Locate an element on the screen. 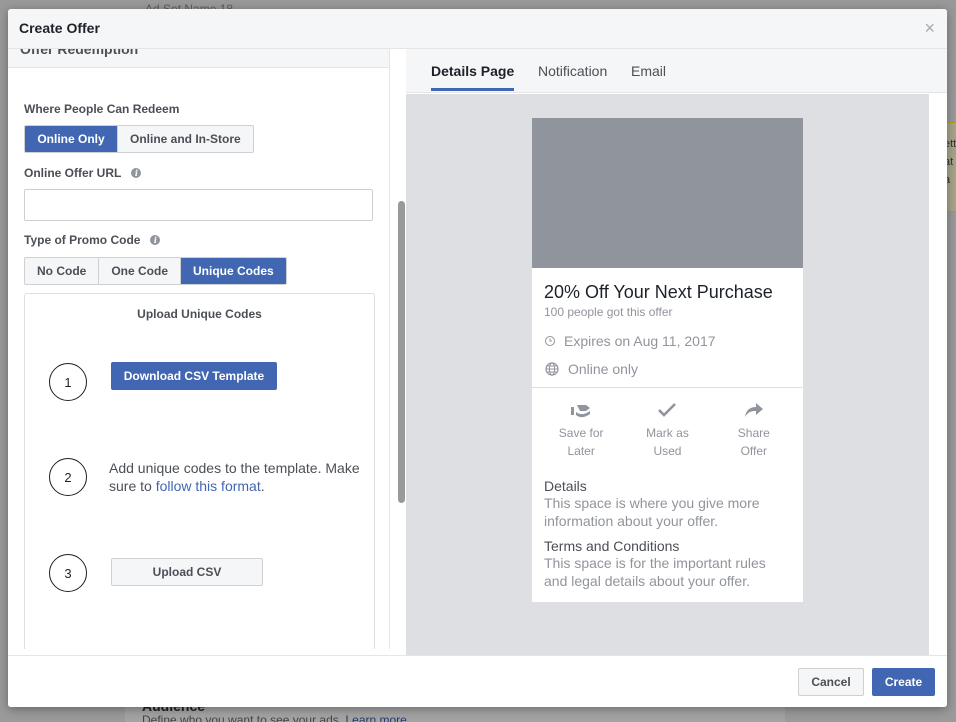  online-only-button: Online Only is located at coordinates (71, 139).